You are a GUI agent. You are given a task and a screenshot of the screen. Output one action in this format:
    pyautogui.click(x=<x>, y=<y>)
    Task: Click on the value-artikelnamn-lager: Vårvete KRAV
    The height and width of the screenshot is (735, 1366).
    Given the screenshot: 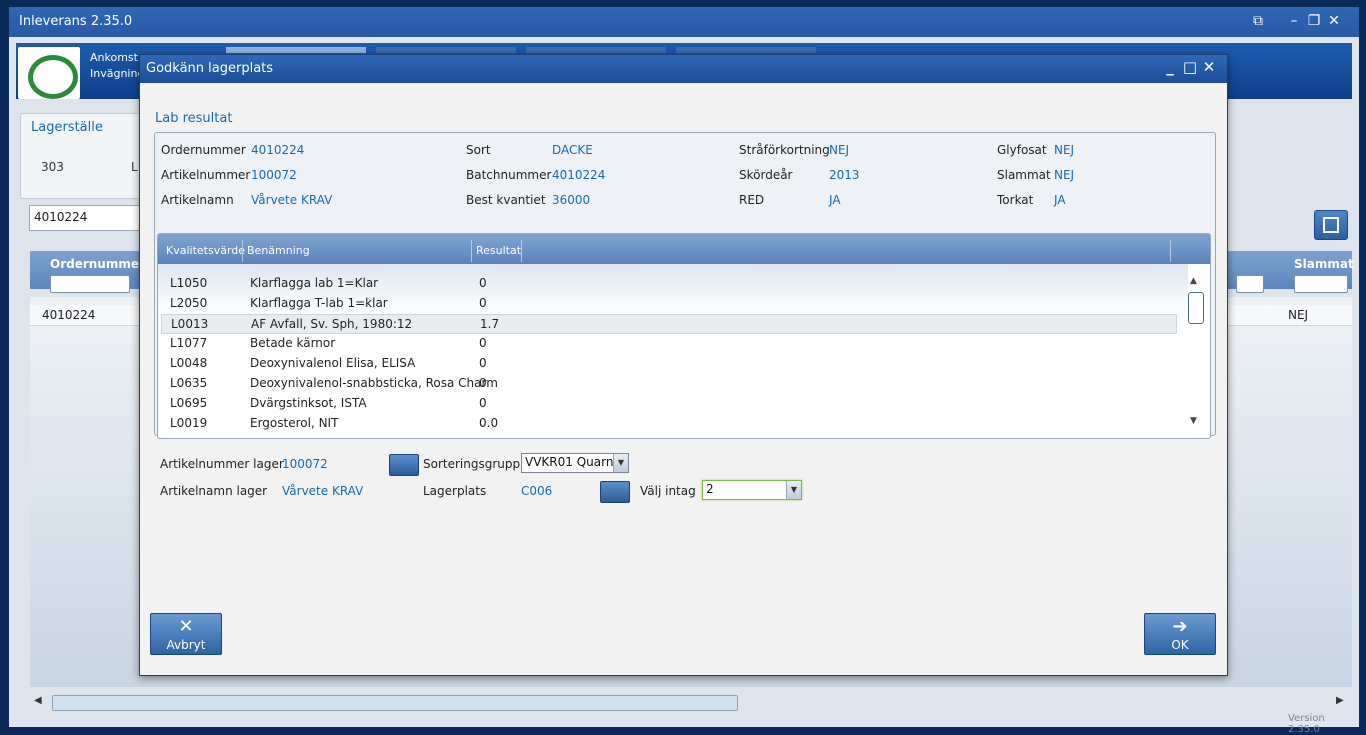 What is the action you would take?
    pyautogui.click(x=323, y=491)
    